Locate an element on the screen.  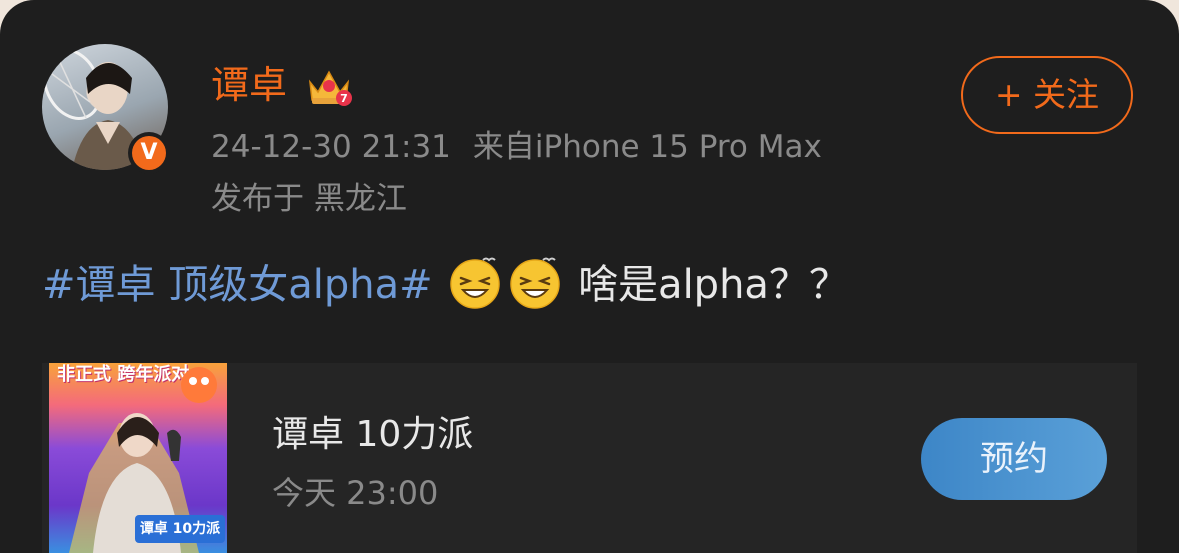
post-text: #谭卓 顶级女alpha# 啥是alpha？？ is located at coordinates (445, 284).